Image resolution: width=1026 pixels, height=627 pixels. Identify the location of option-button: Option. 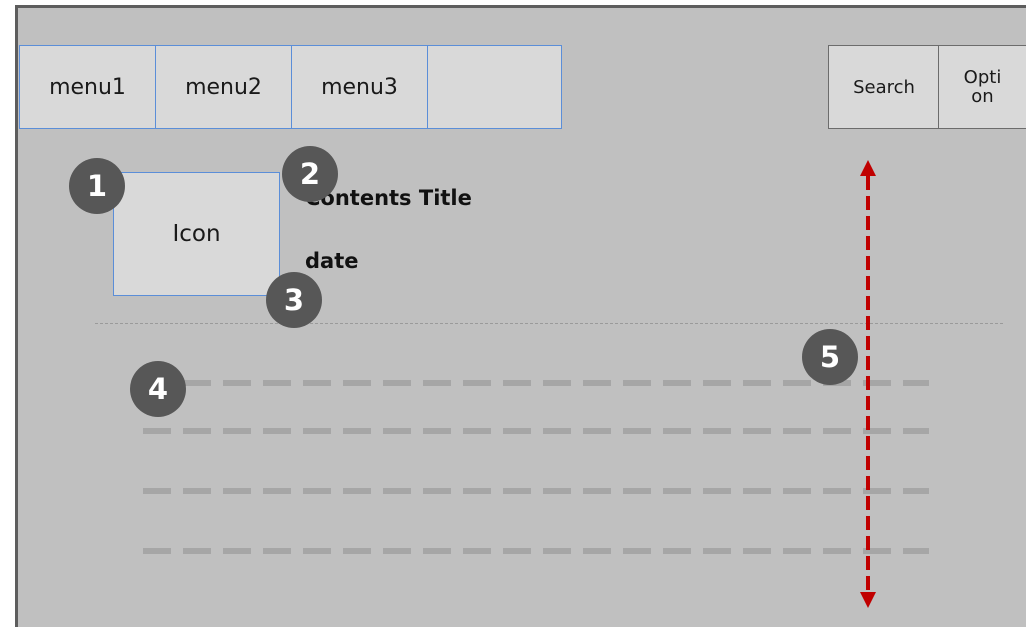
(982, 87).